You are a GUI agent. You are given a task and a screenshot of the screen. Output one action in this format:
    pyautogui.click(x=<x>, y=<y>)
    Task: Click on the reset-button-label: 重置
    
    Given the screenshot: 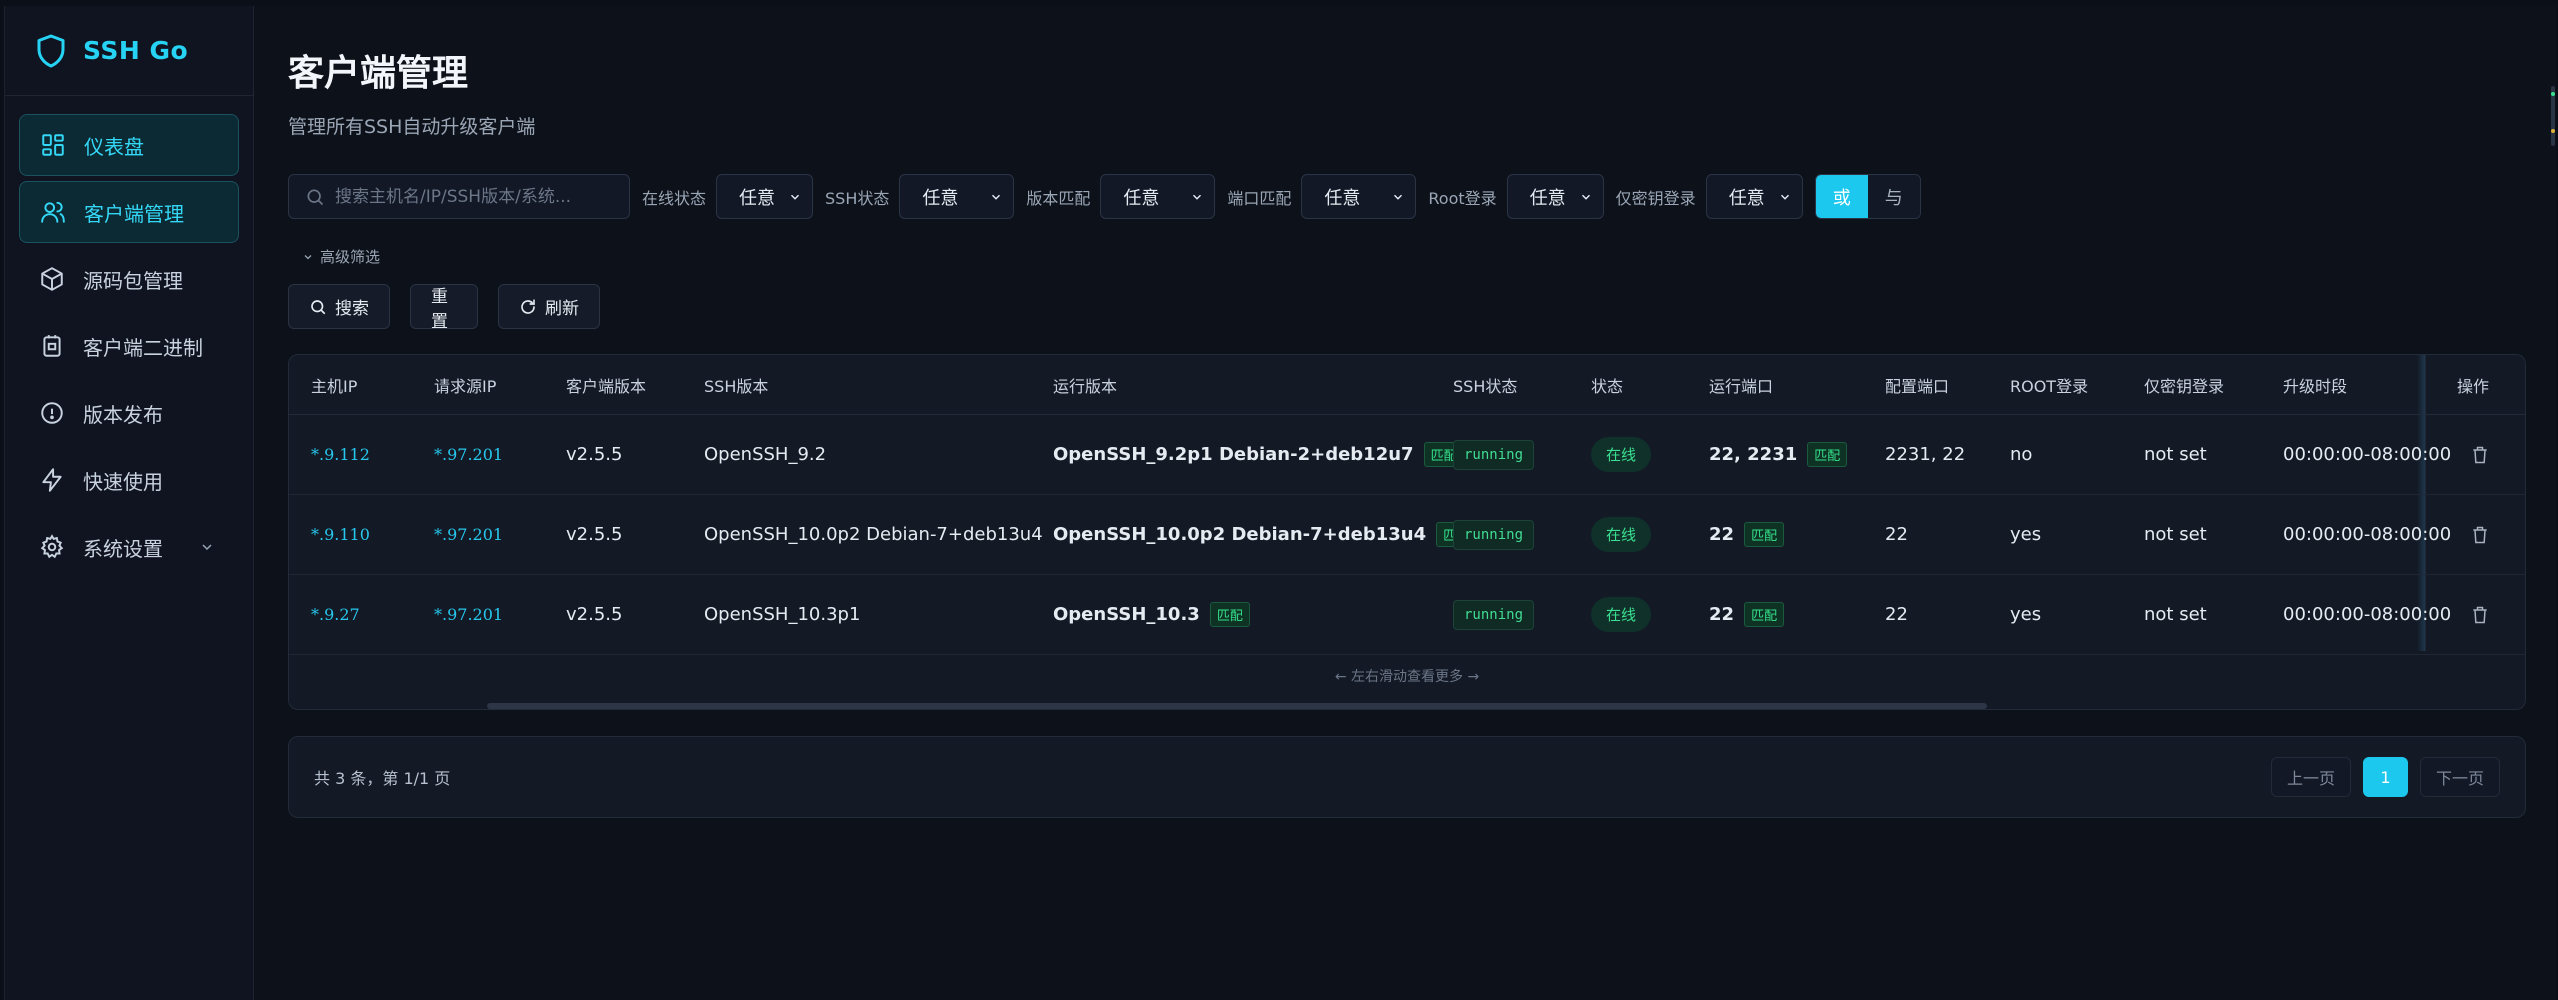 What is the action you would take?
    pyautogui.click(x=439, y=309)
    